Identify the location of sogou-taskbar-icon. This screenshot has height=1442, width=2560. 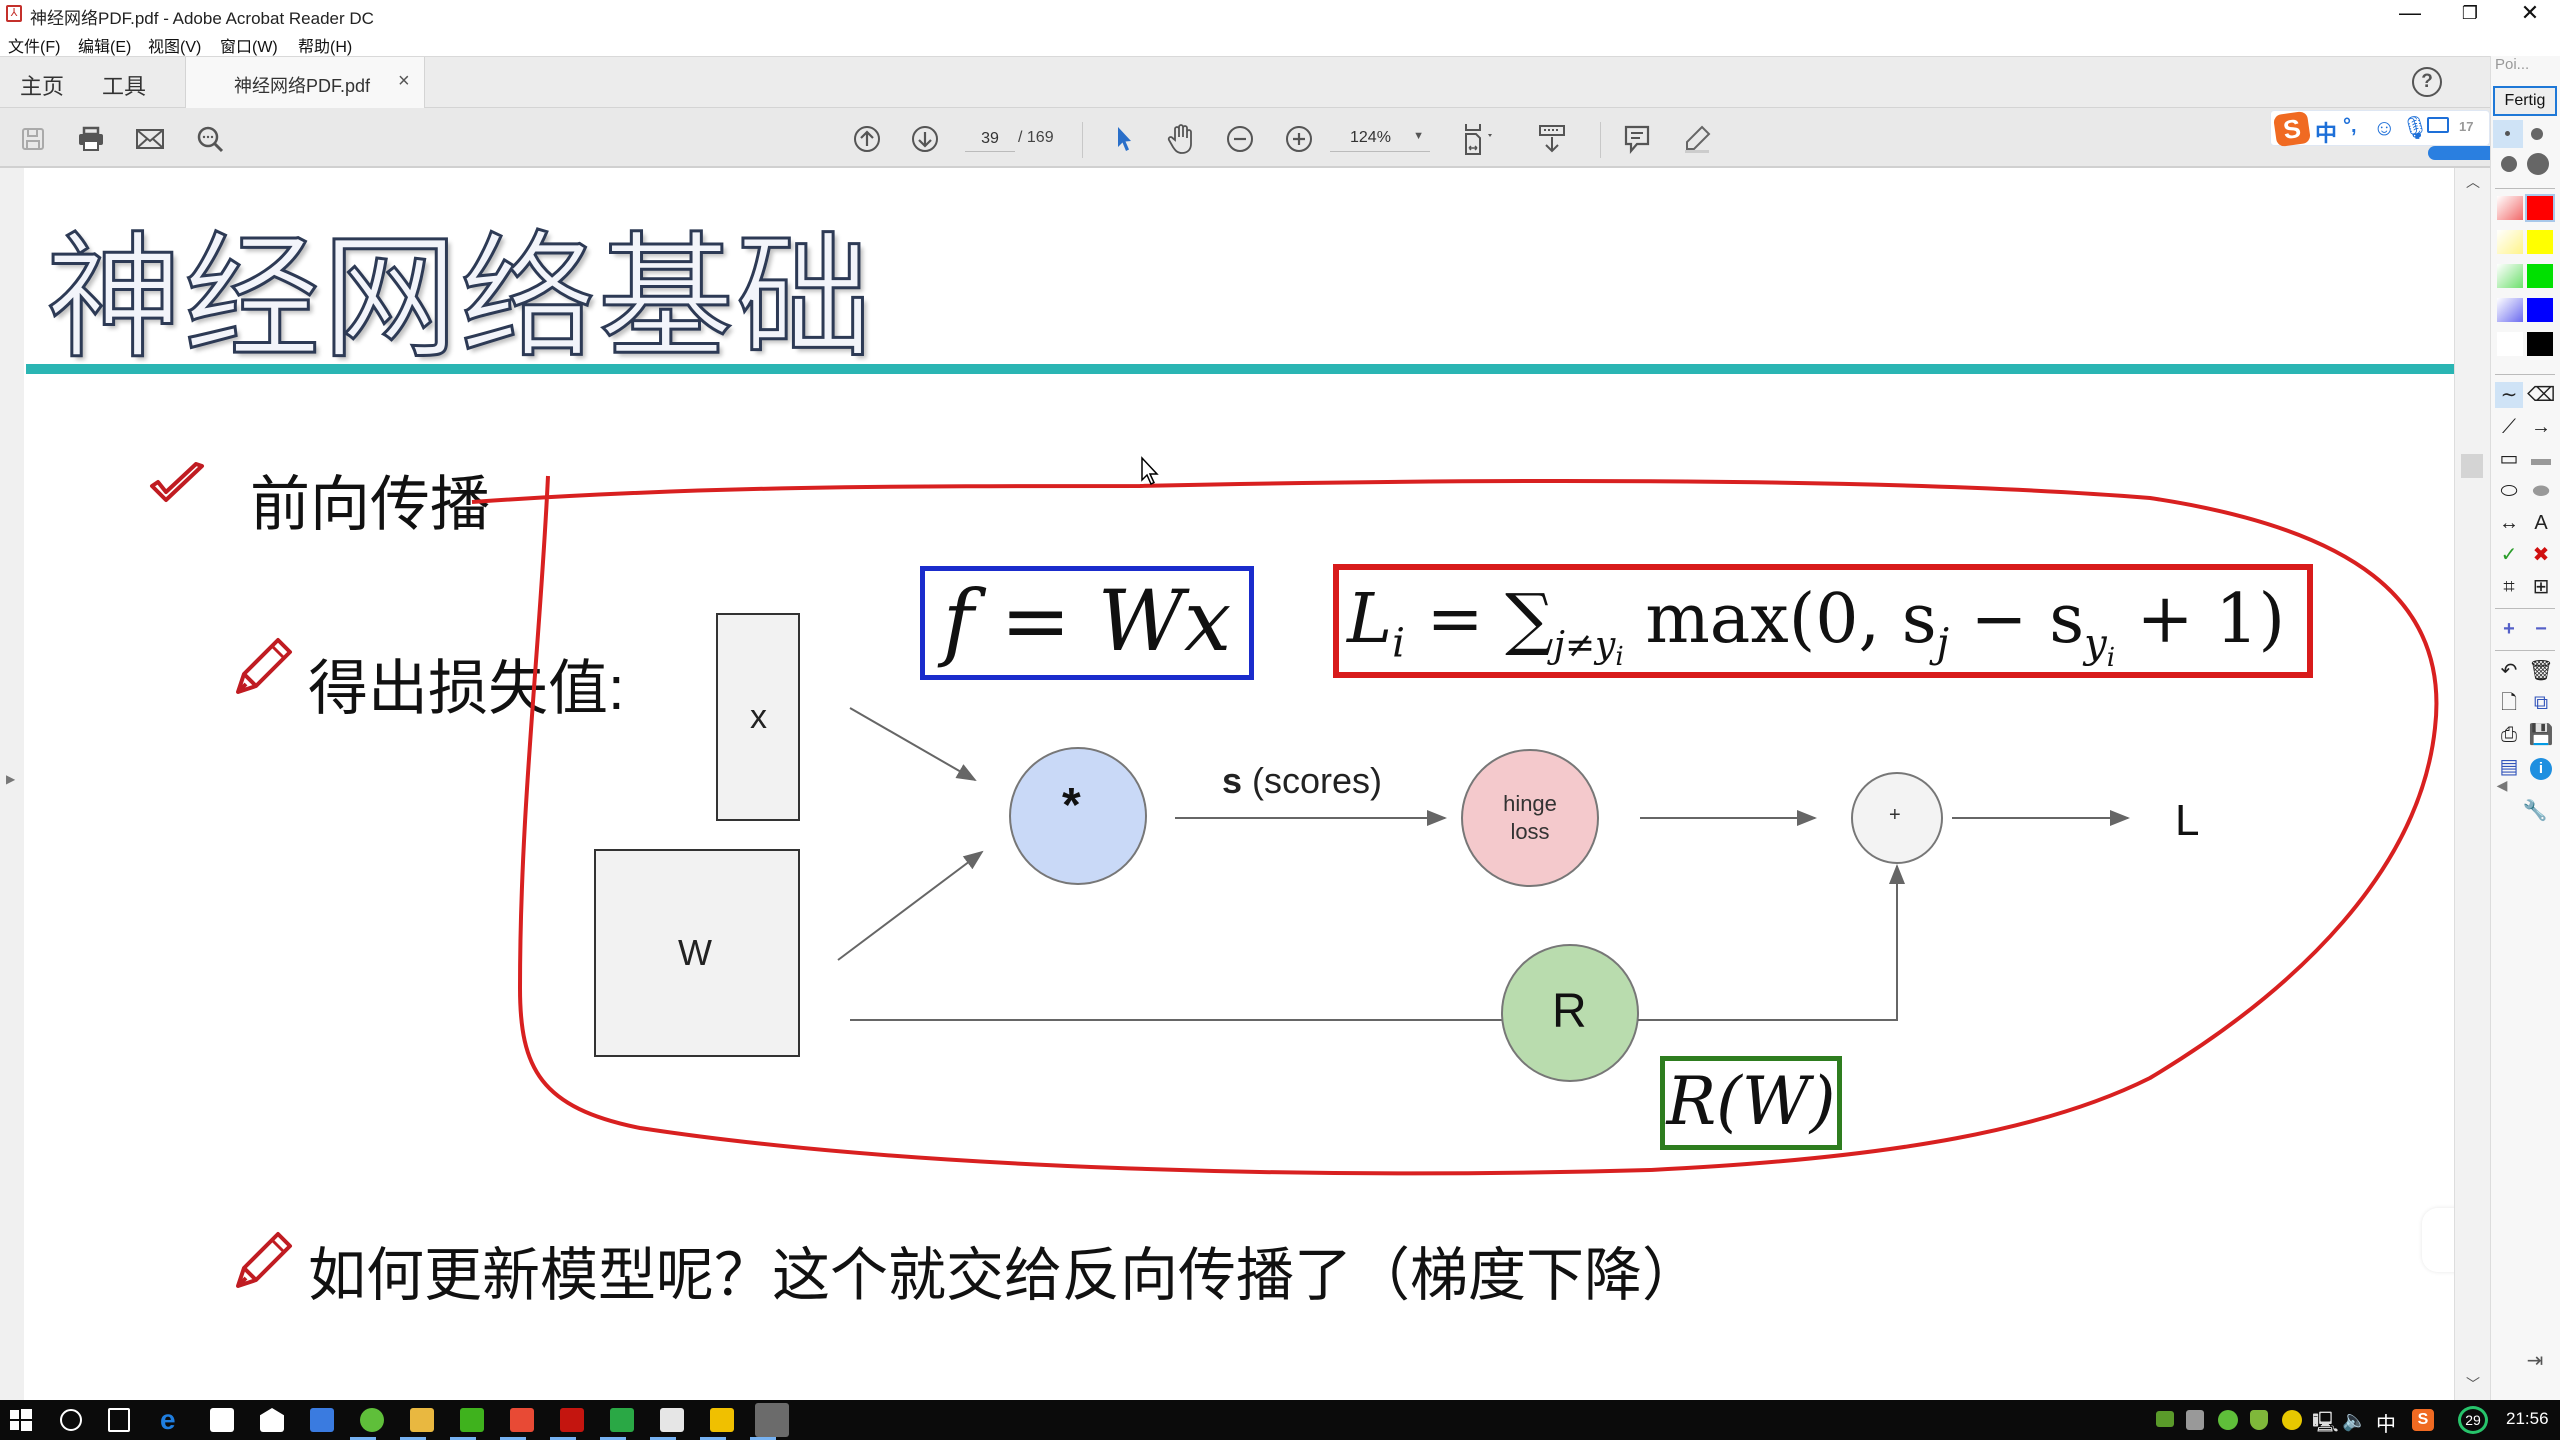
(722, 1420).